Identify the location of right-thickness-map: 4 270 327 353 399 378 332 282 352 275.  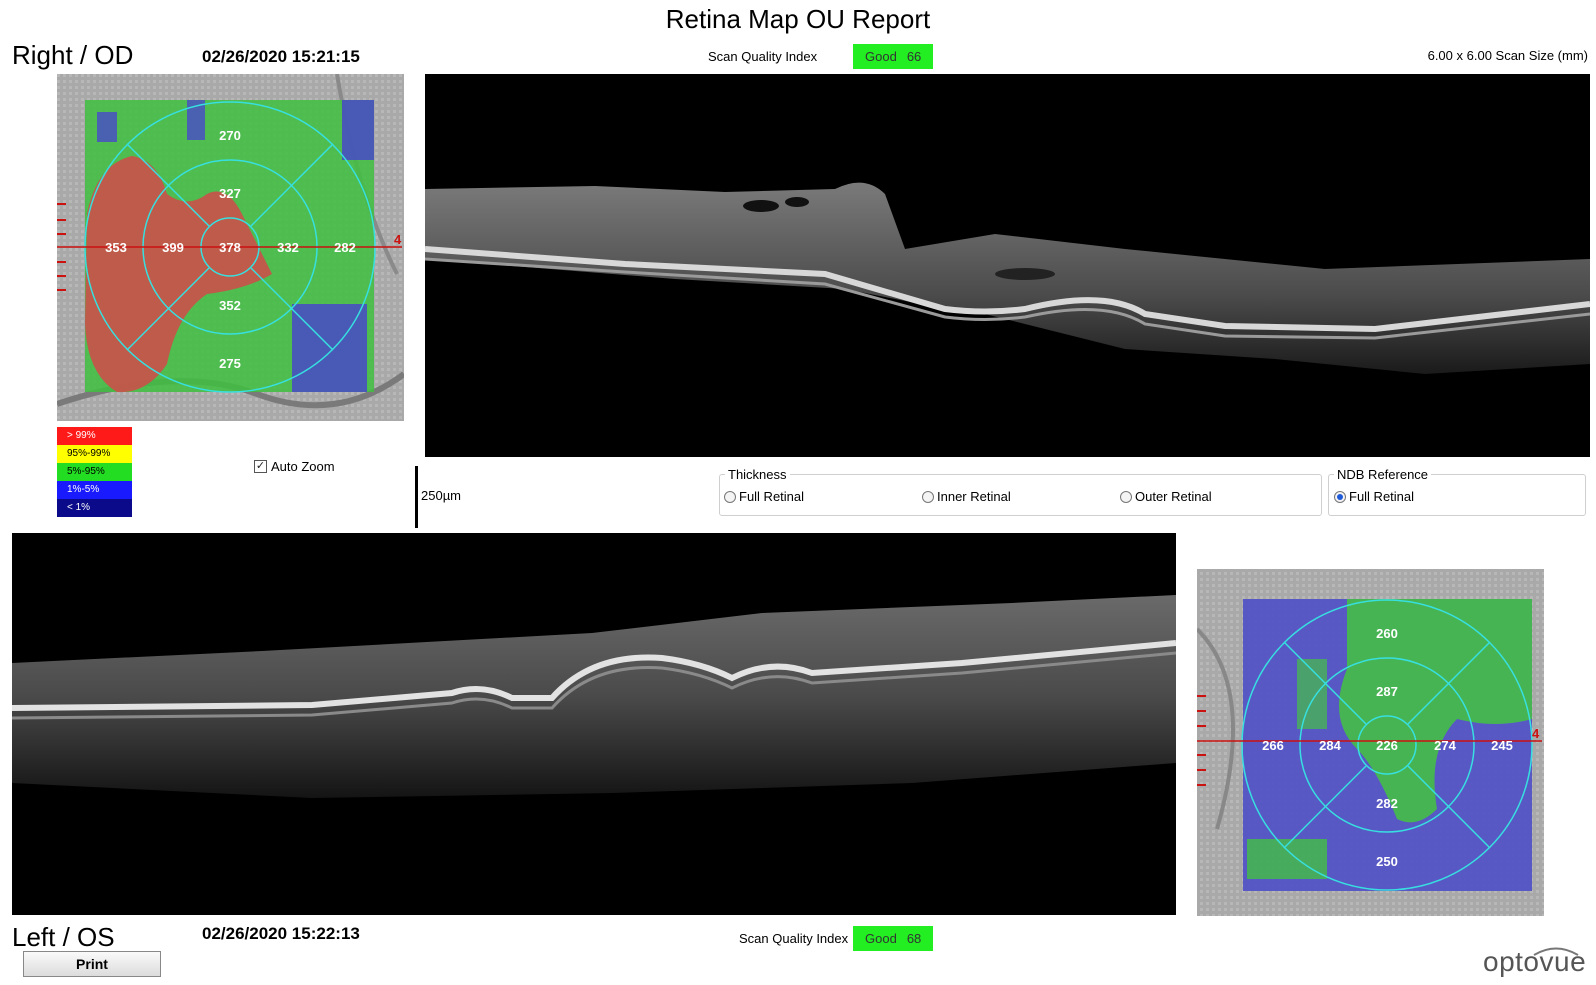
(230, 247).